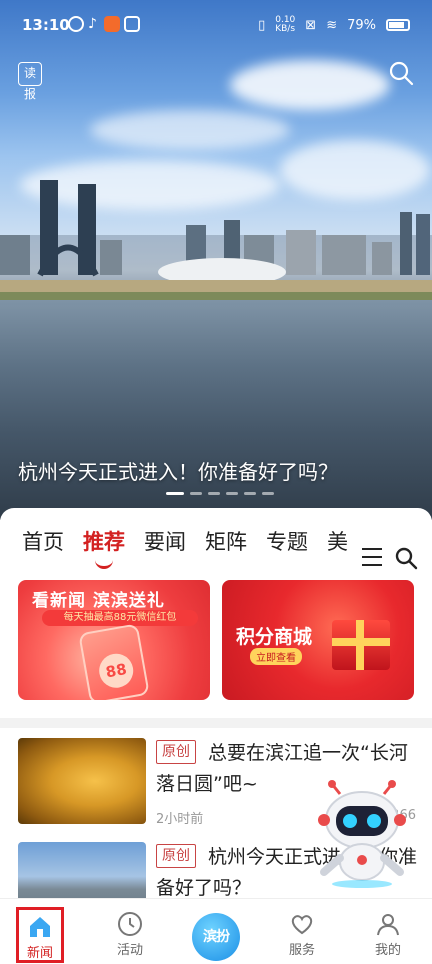 Image resolution: width=432 pixels, height=964 pixels. What do you see at coordinates (116, 671) in the screenshot?
I see `red-packet-amount: 88` at bounding box center [116, 671].